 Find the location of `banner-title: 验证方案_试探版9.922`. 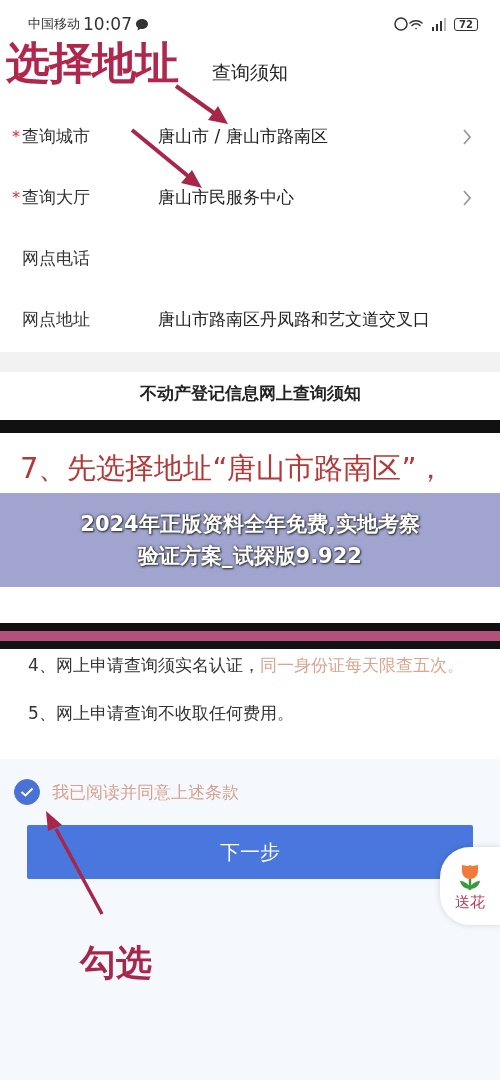

banner-title: 验证方案_试探版9.922 is located at coordinates (250, 556).